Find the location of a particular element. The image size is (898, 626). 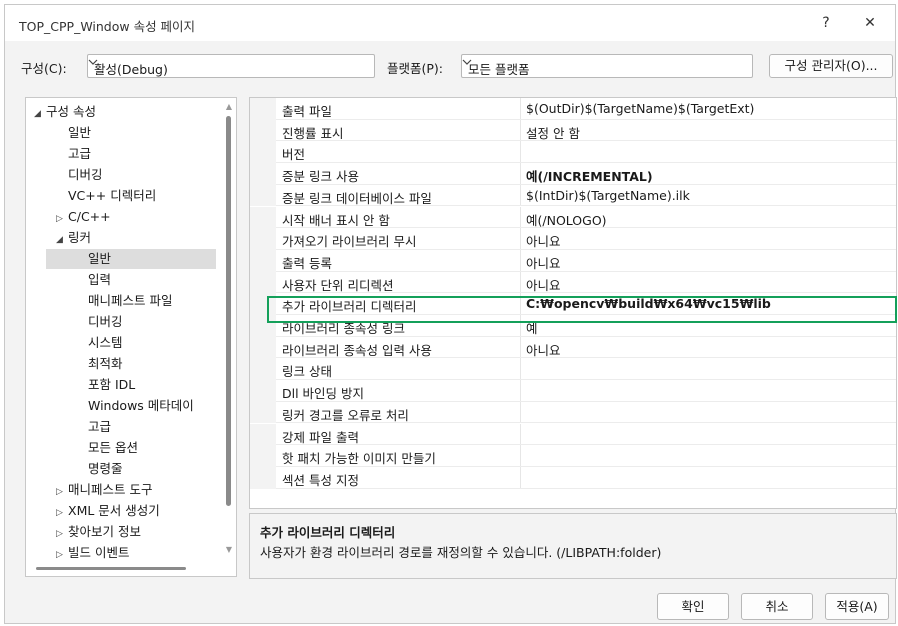

tree-node: 시스템 is located at coordinates (74, 343).